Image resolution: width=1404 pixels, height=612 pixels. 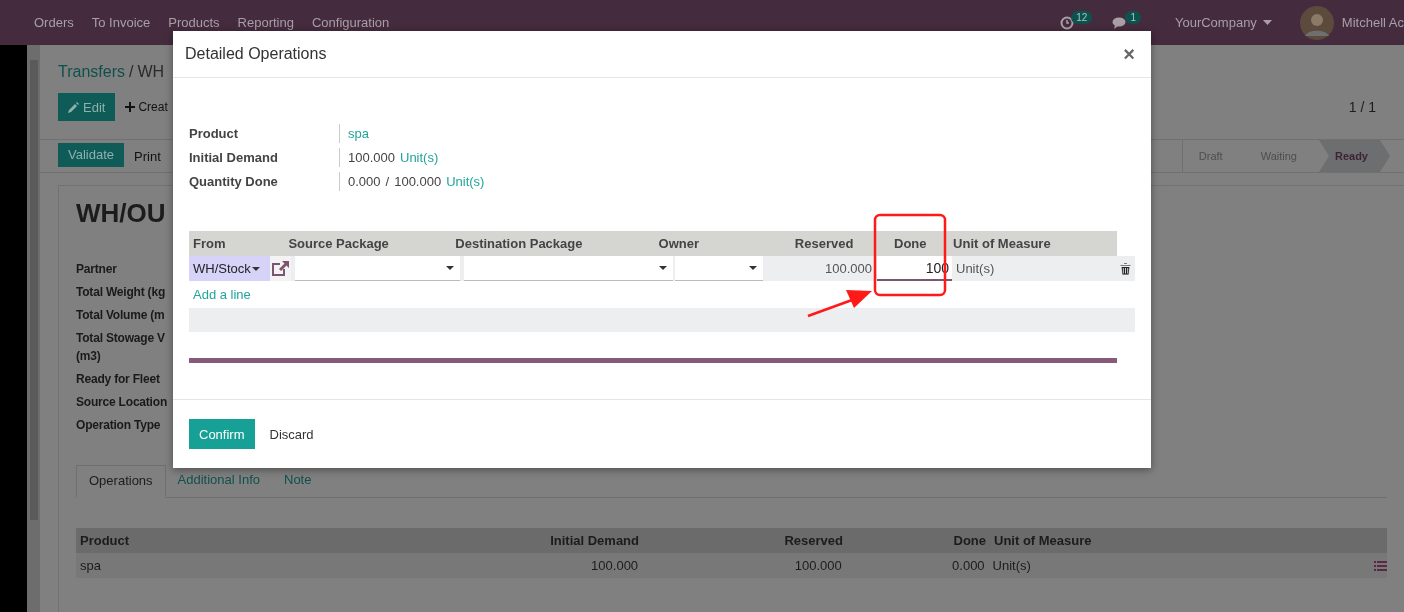 I want to click on arrow, so click(x=839, y=304).